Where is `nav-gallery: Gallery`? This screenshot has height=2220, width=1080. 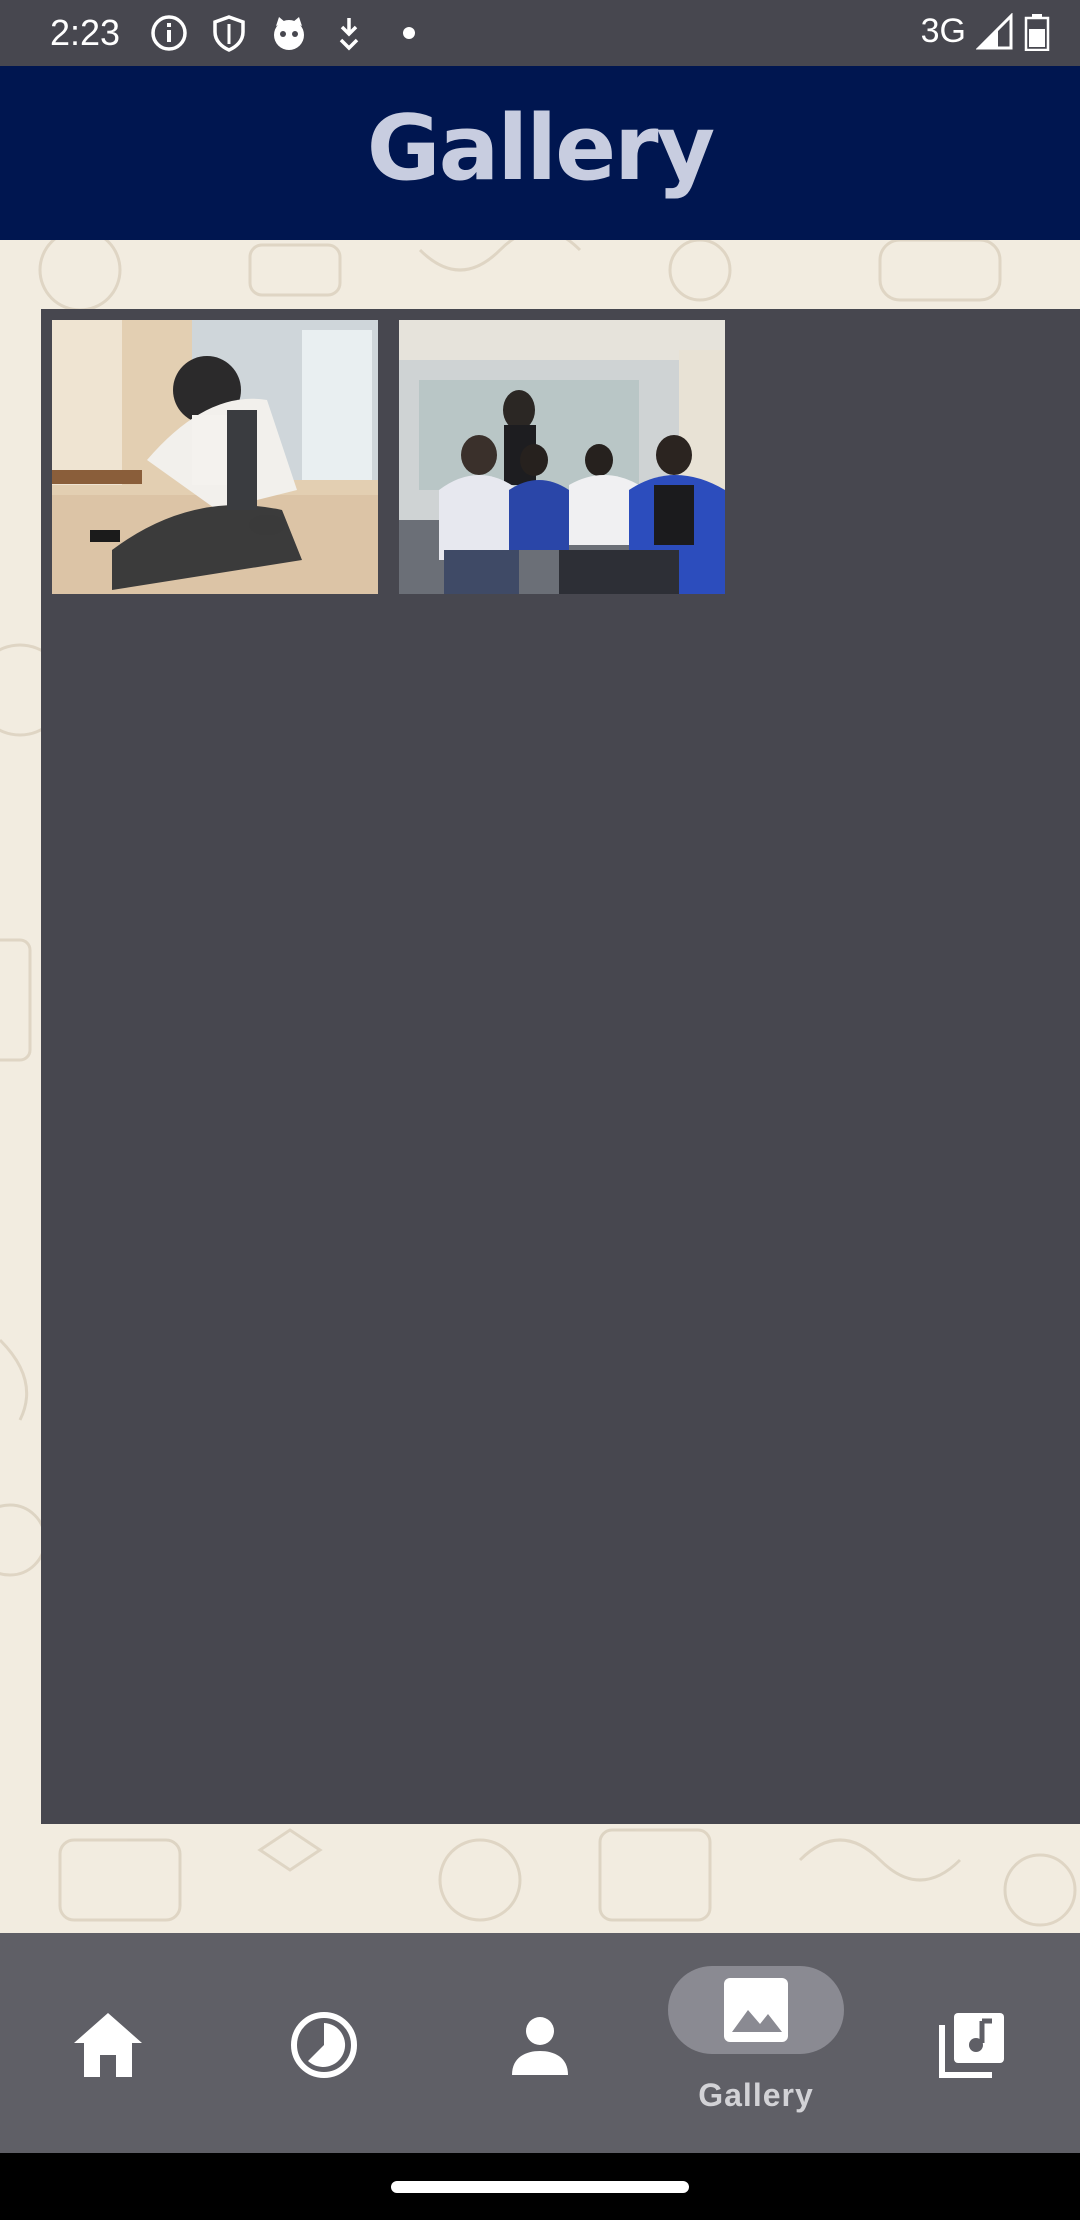 nav-gallery: Gallery is located at coordinates (756, 2043).